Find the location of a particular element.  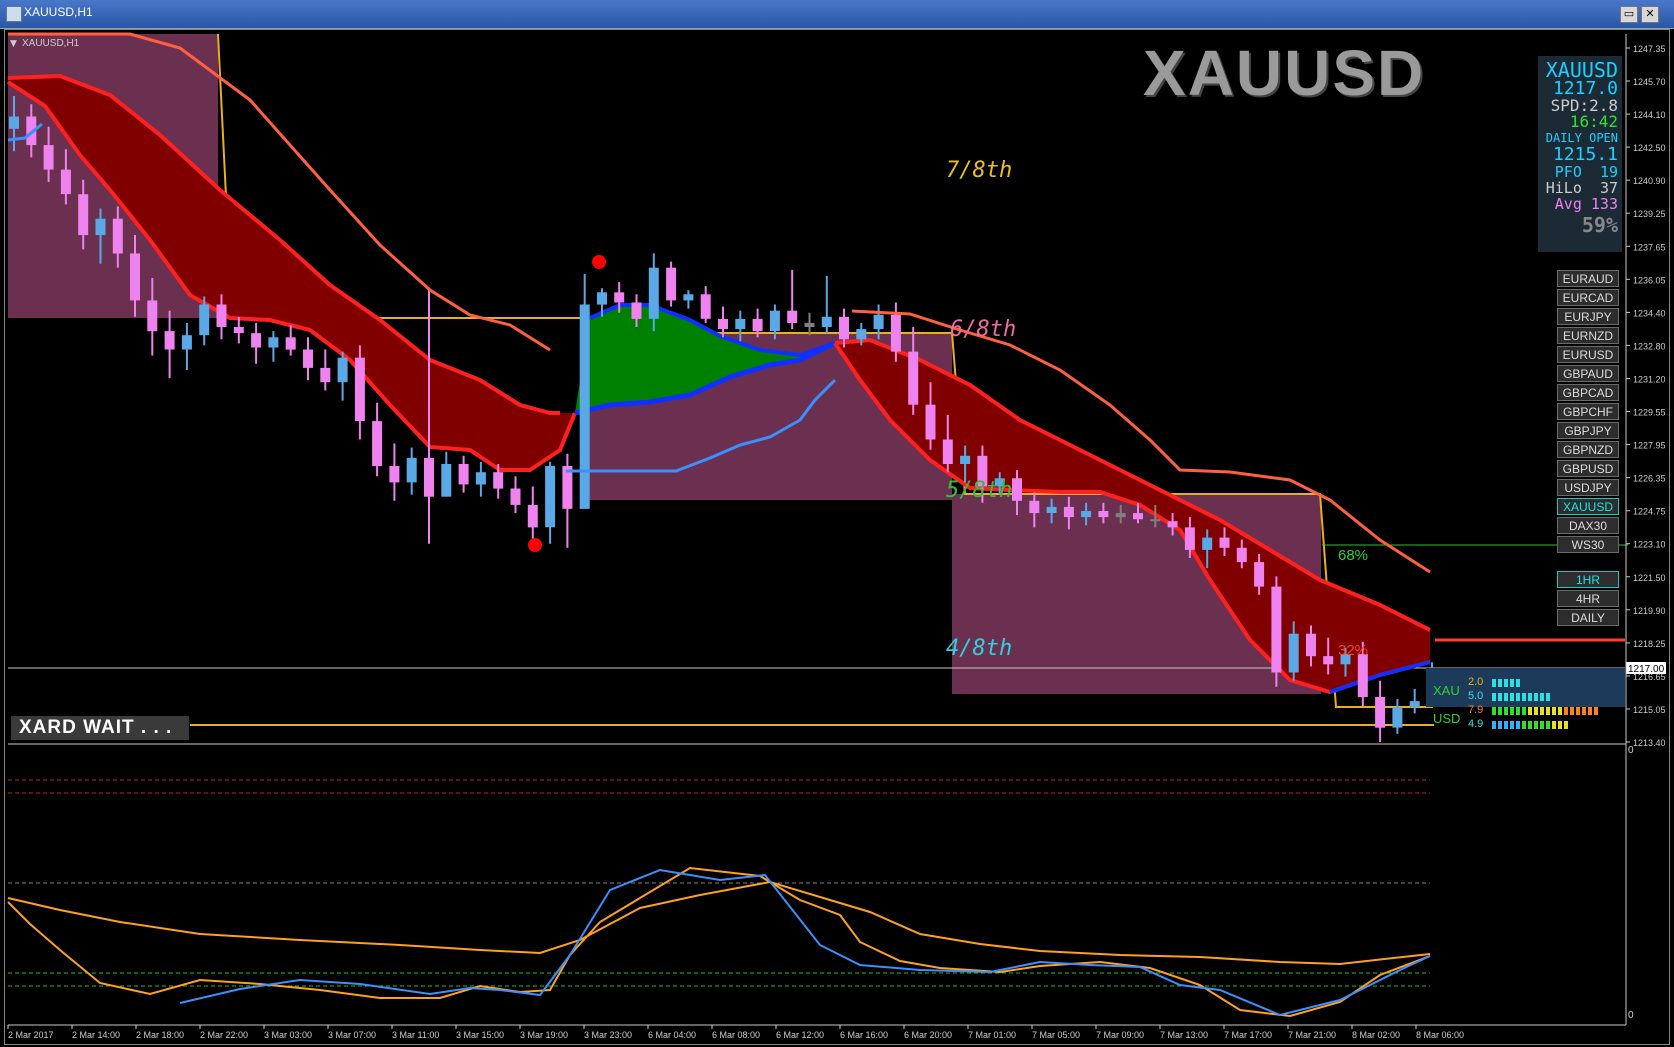

usd-v1: 7.9 is located at coordinates (1475, 710).